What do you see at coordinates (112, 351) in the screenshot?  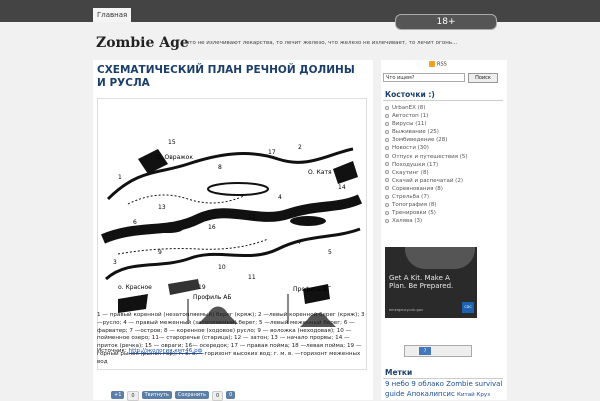 I see `source-label: Источник:` at bounding box center [112, 351].